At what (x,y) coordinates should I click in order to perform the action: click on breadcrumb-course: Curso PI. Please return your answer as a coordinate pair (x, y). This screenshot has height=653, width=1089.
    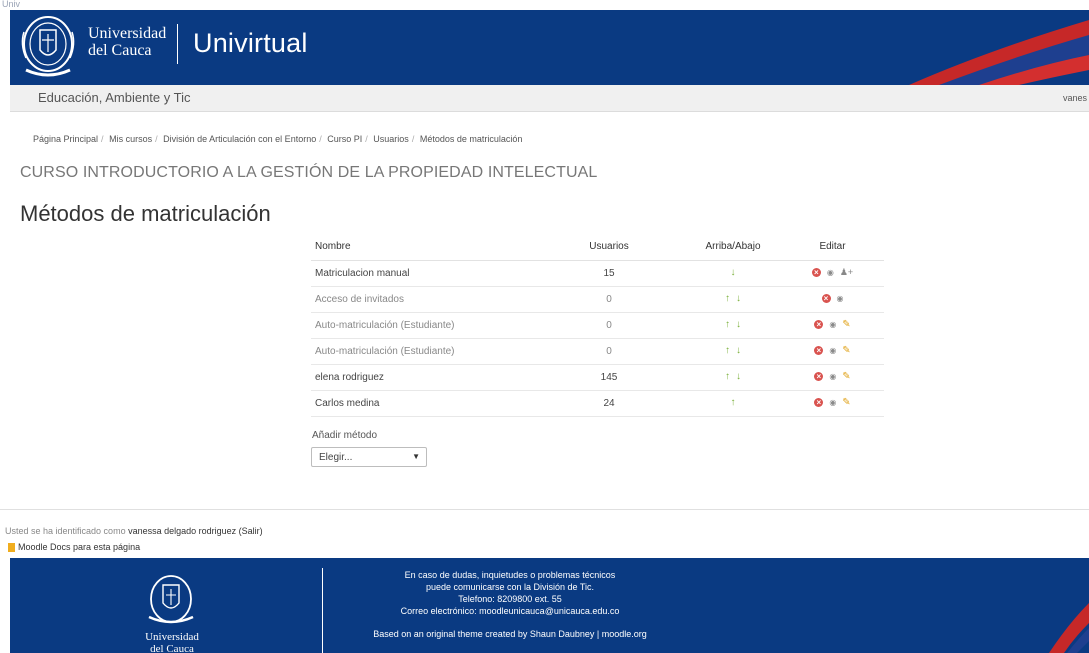
    Looking at the image, I should click on (344, 139).